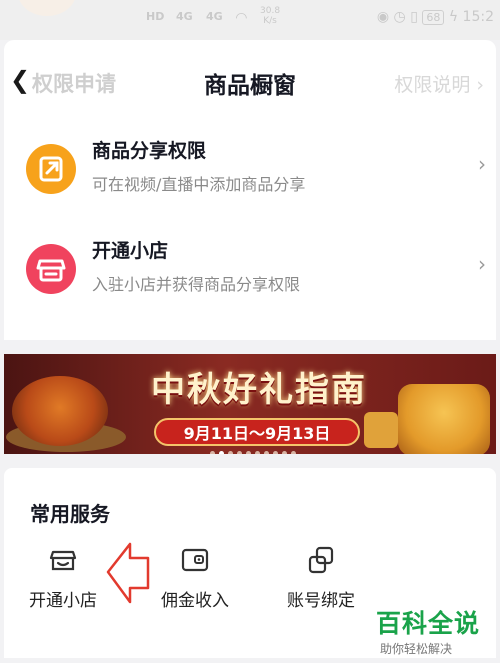 The height and width of the screenshot is (663, 500). I want to click on vibrate-icon: ▯, so click(414, 17).